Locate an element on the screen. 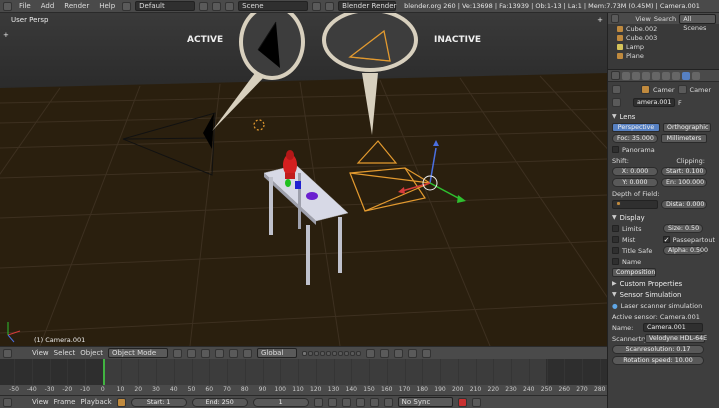  perspective-button: Perspective is located at coordinates (636, 127).